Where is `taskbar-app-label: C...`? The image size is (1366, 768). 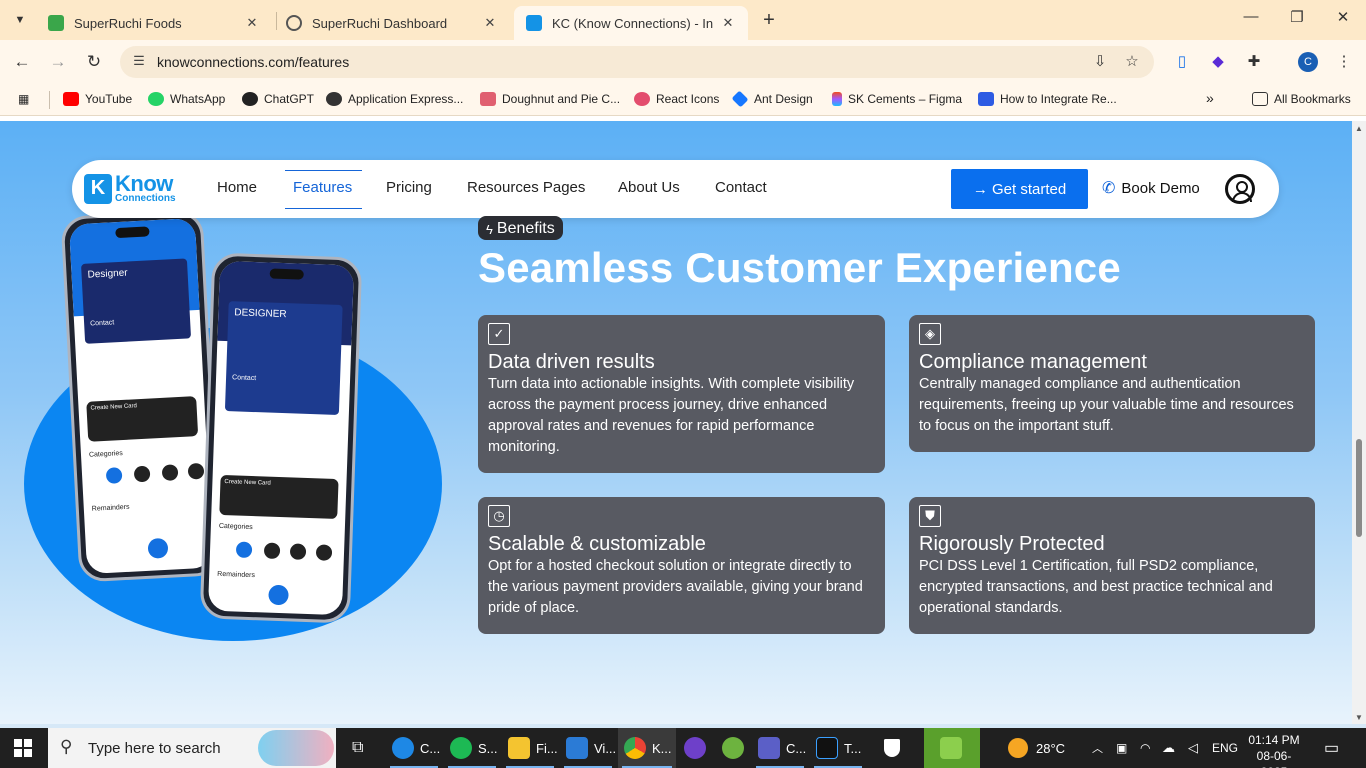 taskbar-app-label: C... is located at coordinates (796, 748).